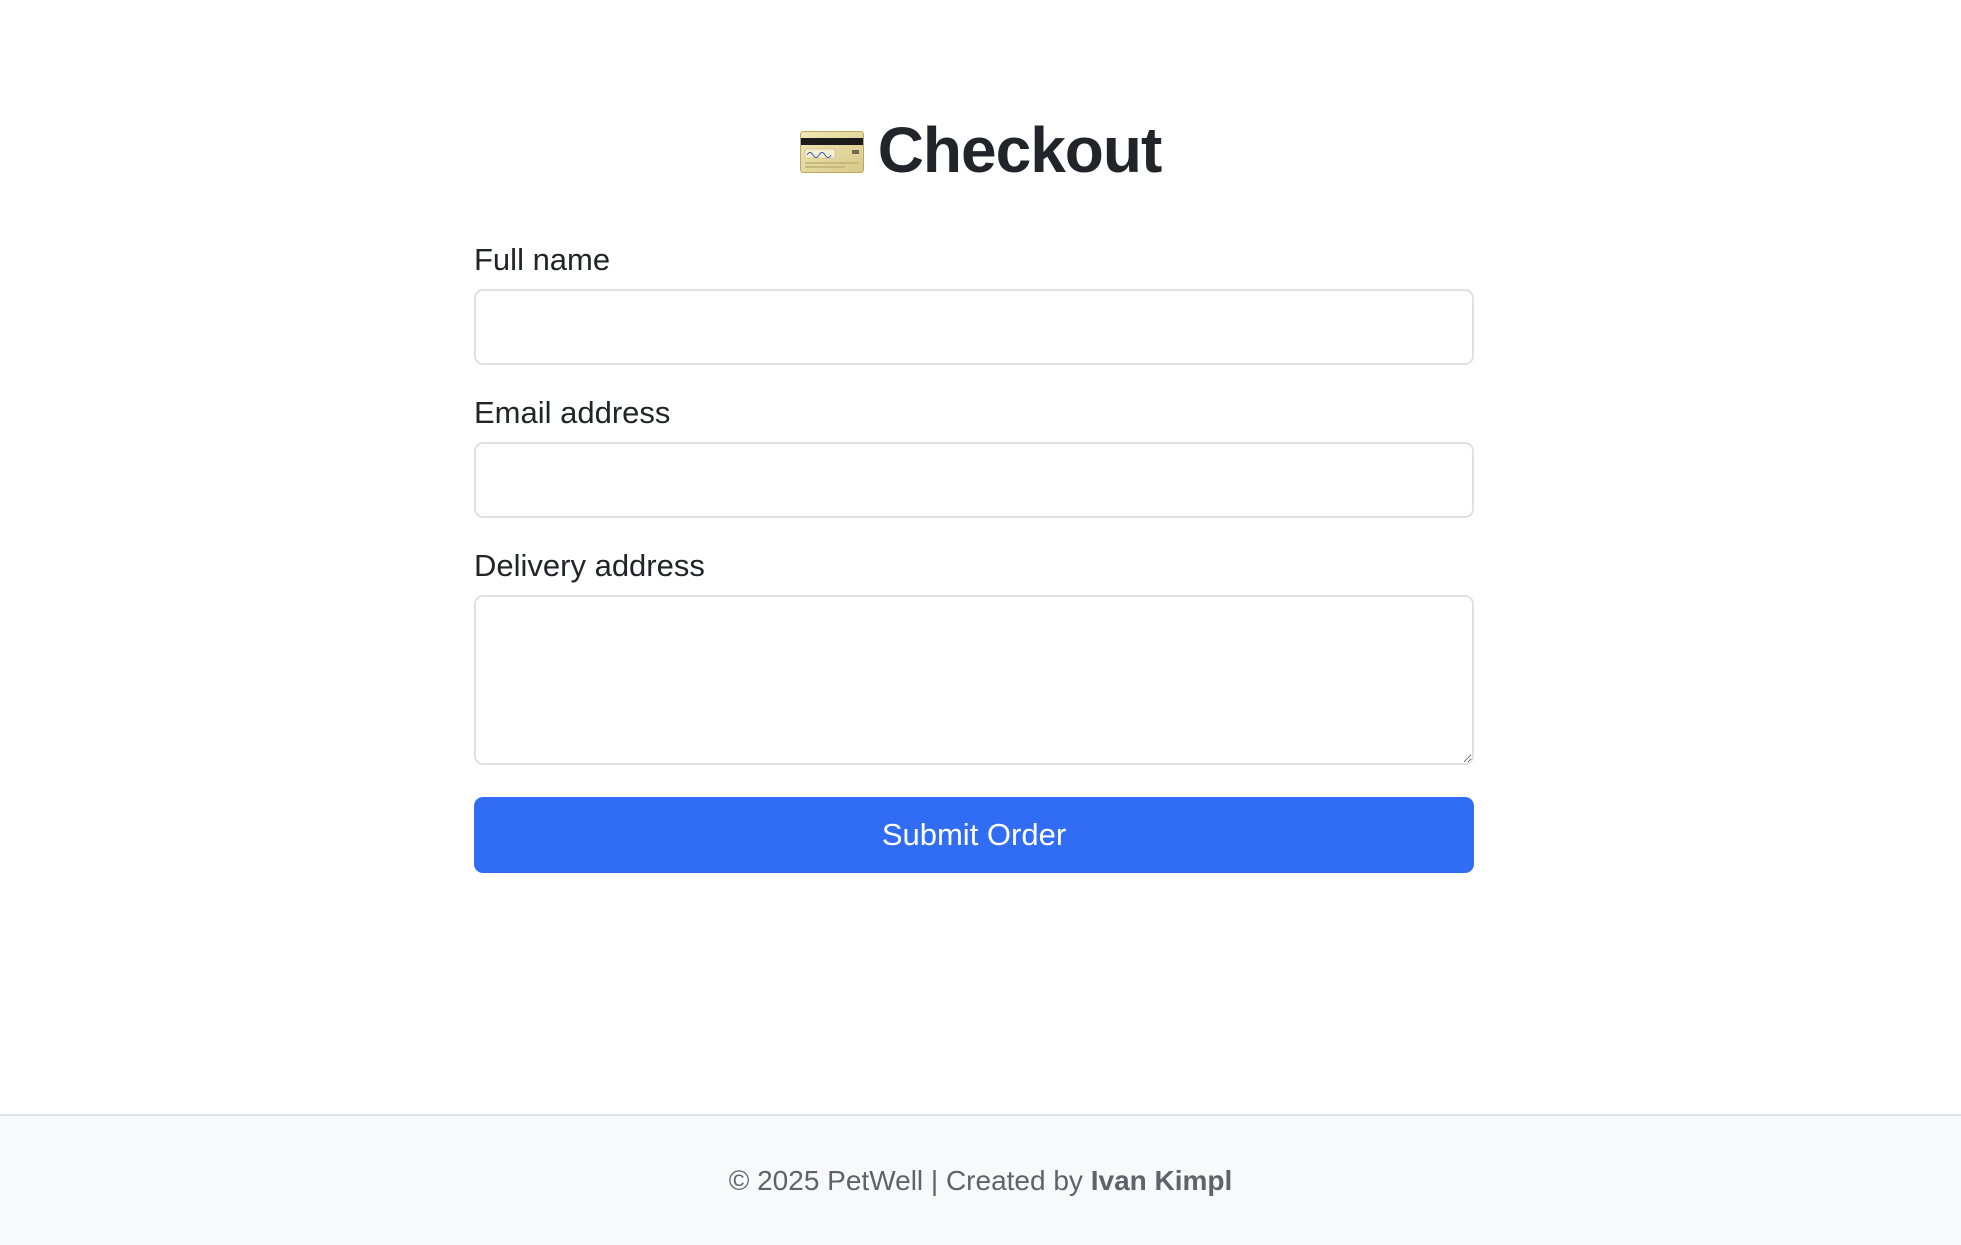 The height and width of the screenshot is (1245, 1961). I want to click on credit-card-icon, so click(831, 152).